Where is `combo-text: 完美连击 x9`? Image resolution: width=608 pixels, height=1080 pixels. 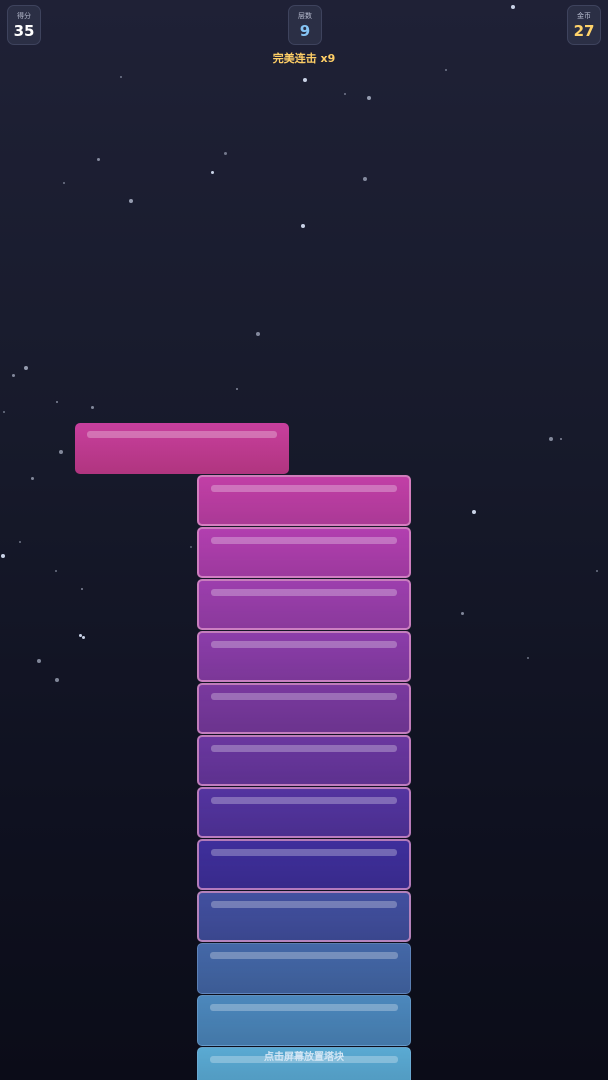 combo-text: 完美连击 x9 is located at coordinates (304, 58).